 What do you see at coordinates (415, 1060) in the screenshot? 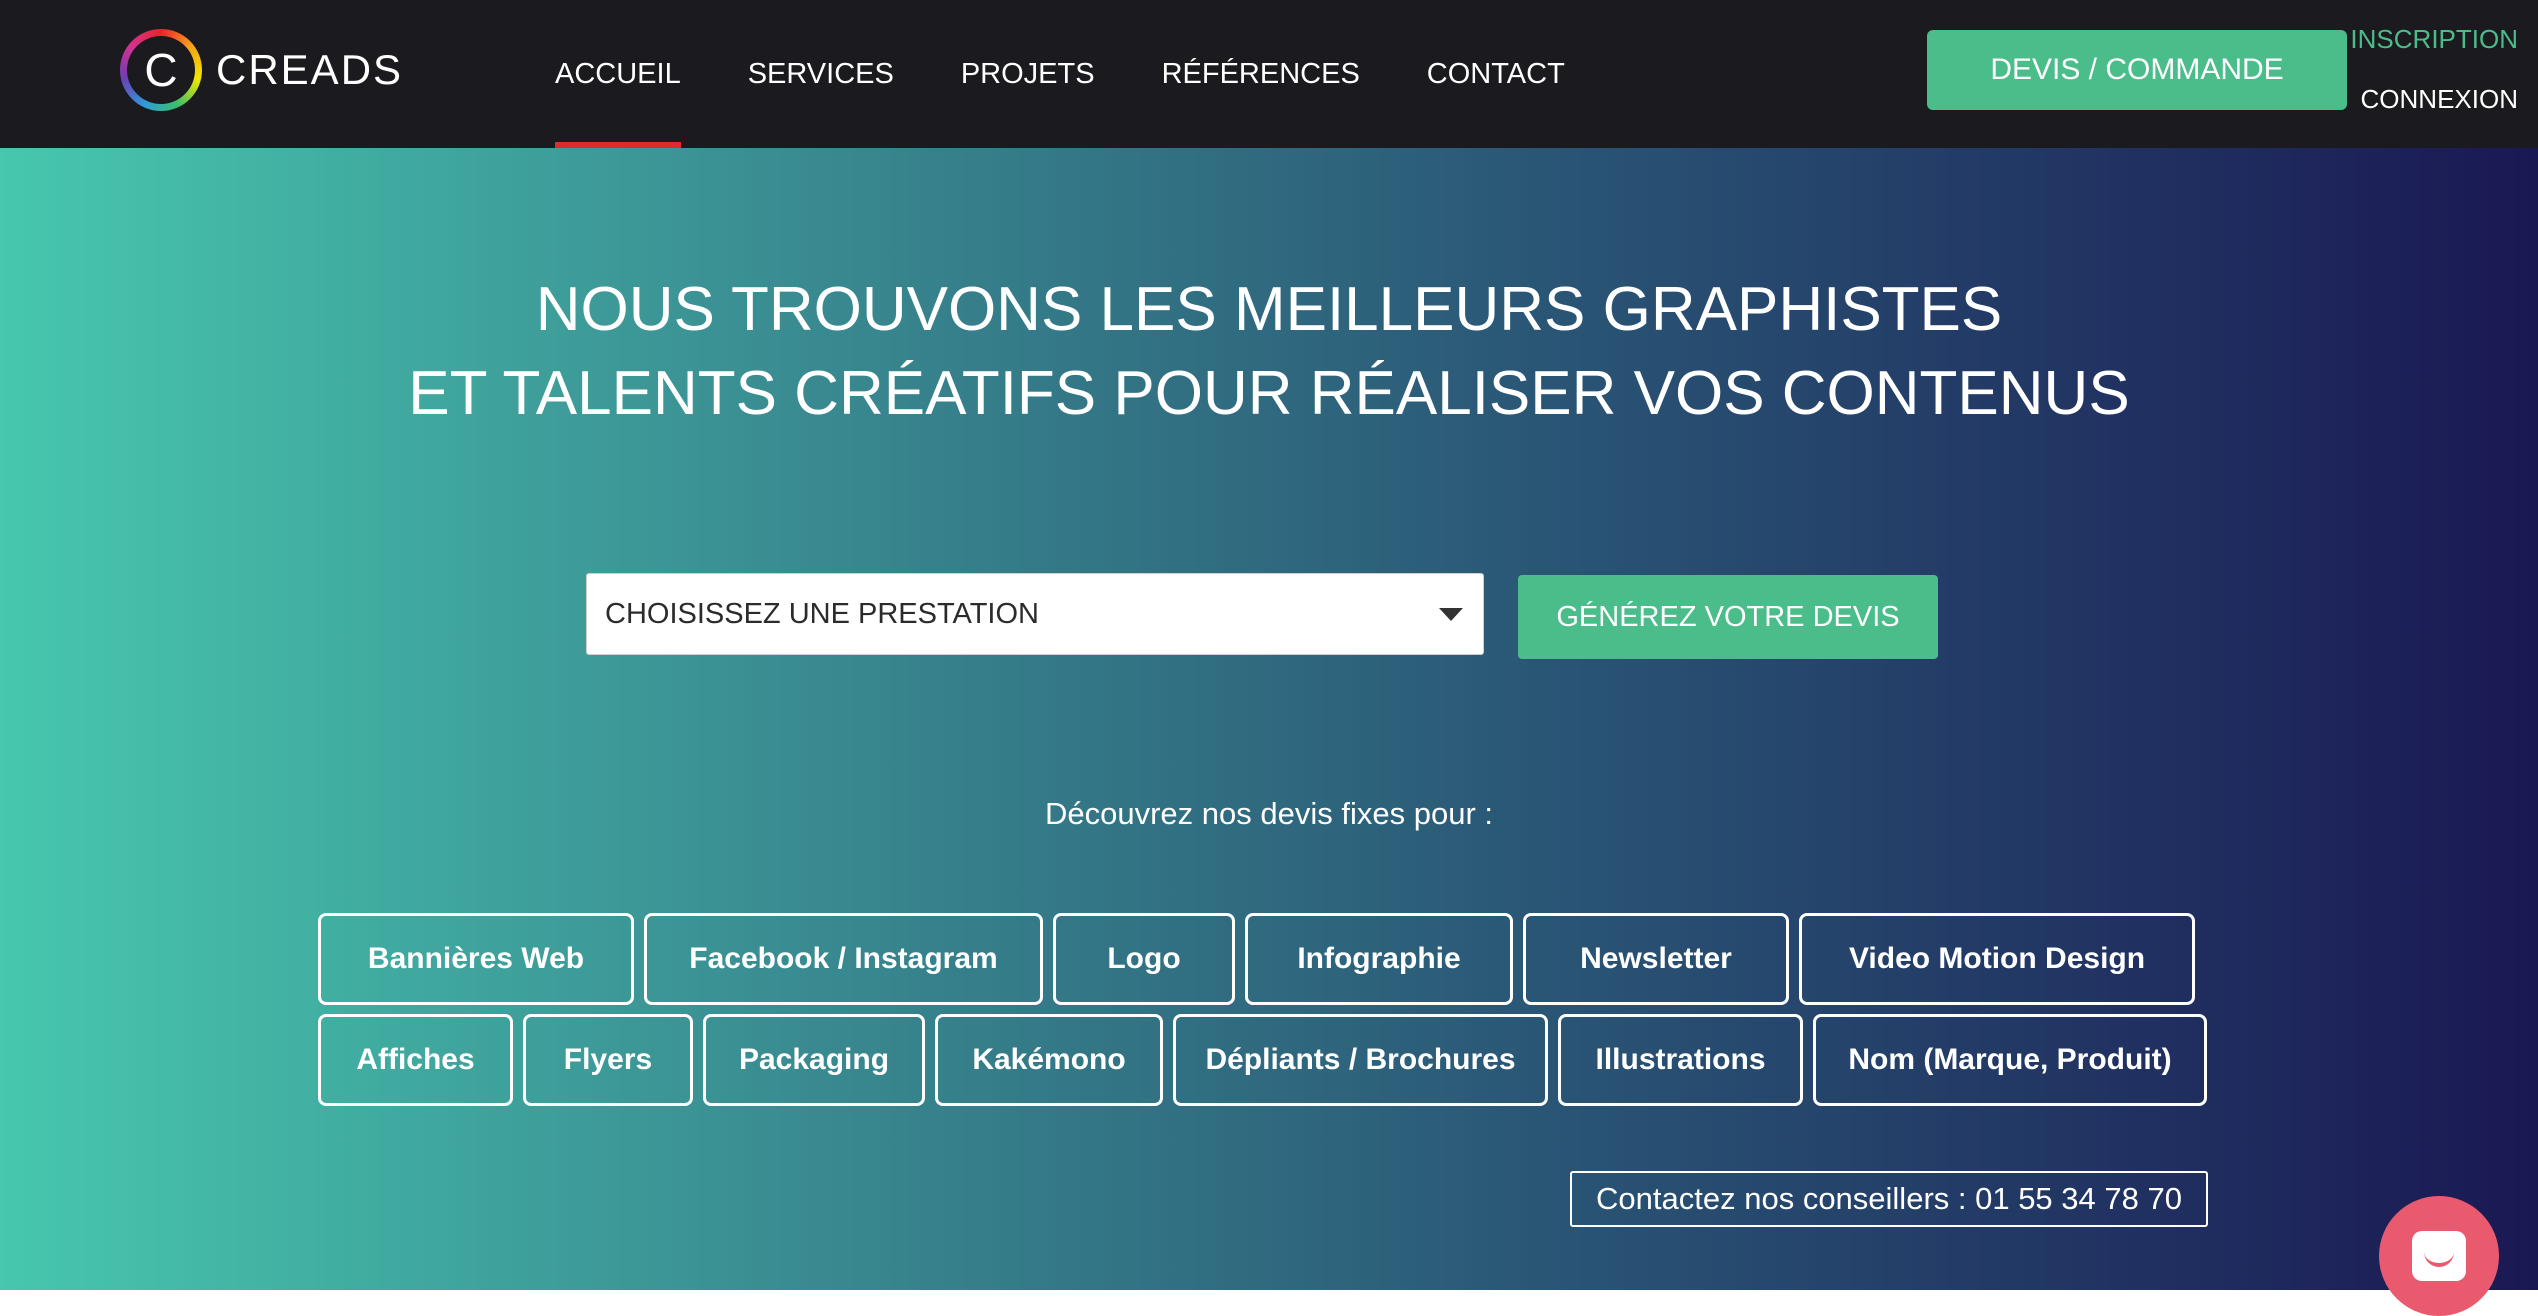
I see `tag-affiches: Affiches` at bounding box center [415, 1060].